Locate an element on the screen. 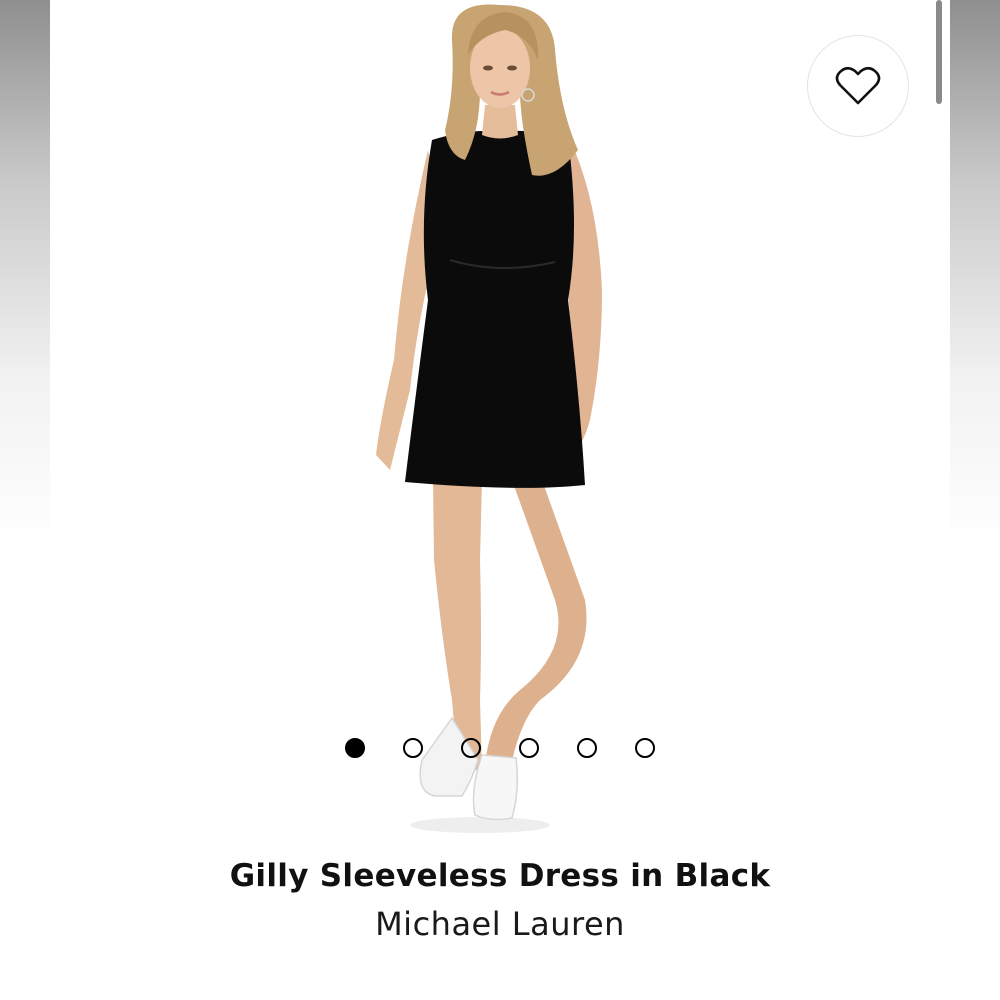  favorite-button is located at coordinates (858, 86).